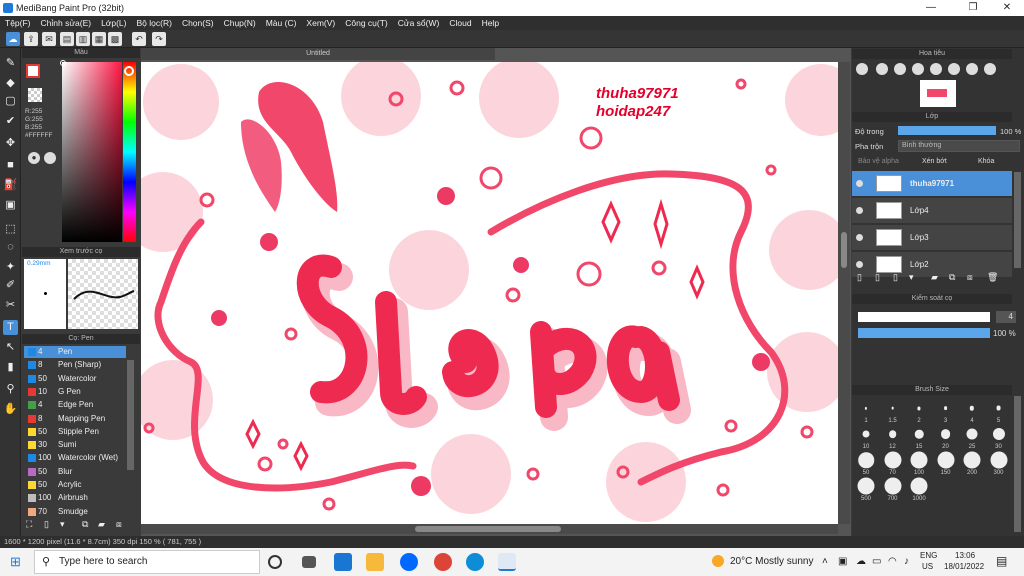 This screenshot has width=1024, height=576. I want to click on fit-icon, so click(900, 69).